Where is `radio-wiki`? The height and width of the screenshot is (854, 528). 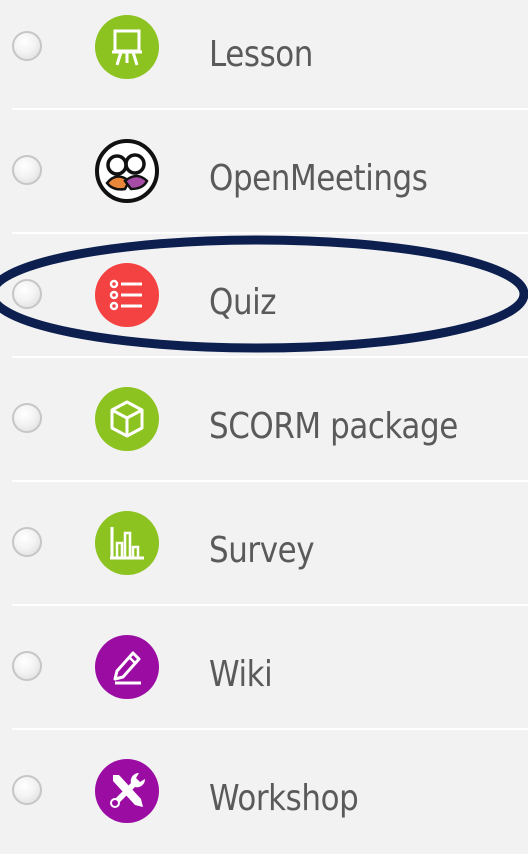
radio-wiki is located at coordinates (27, 666).